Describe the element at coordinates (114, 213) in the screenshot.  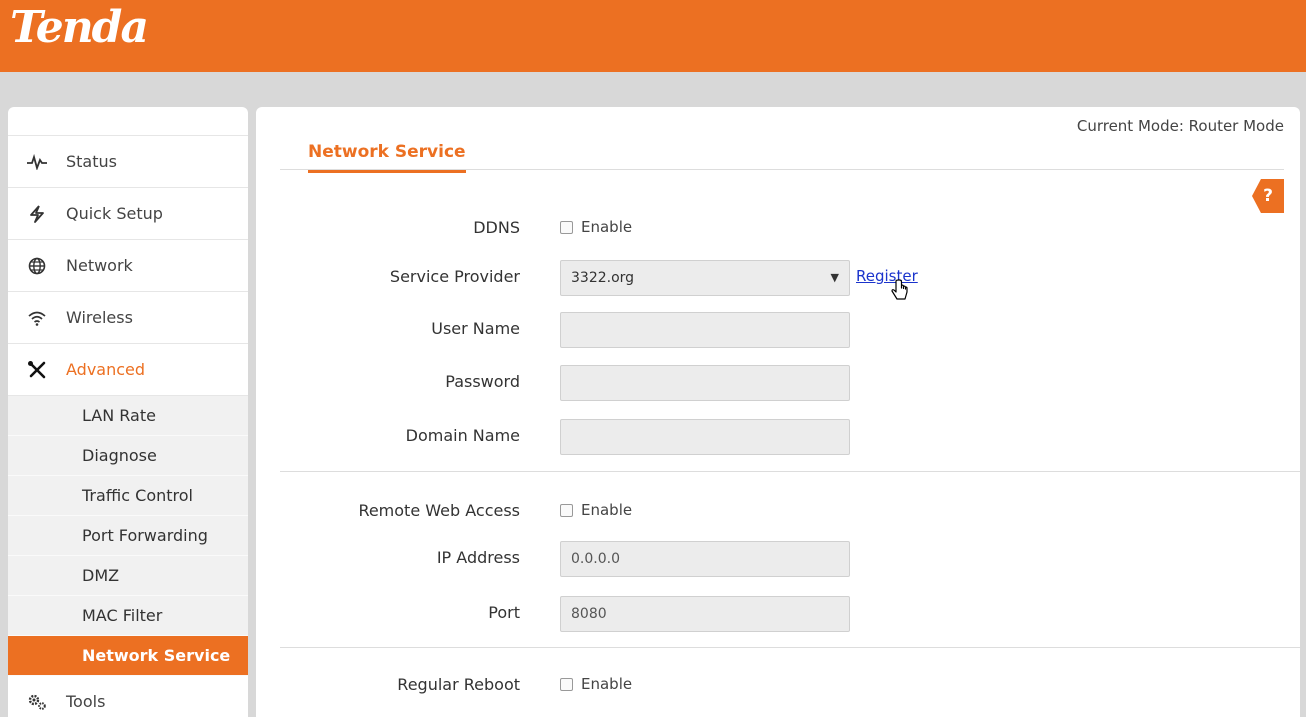
I see `sidebar-item-label: Quick Setup` at that location.